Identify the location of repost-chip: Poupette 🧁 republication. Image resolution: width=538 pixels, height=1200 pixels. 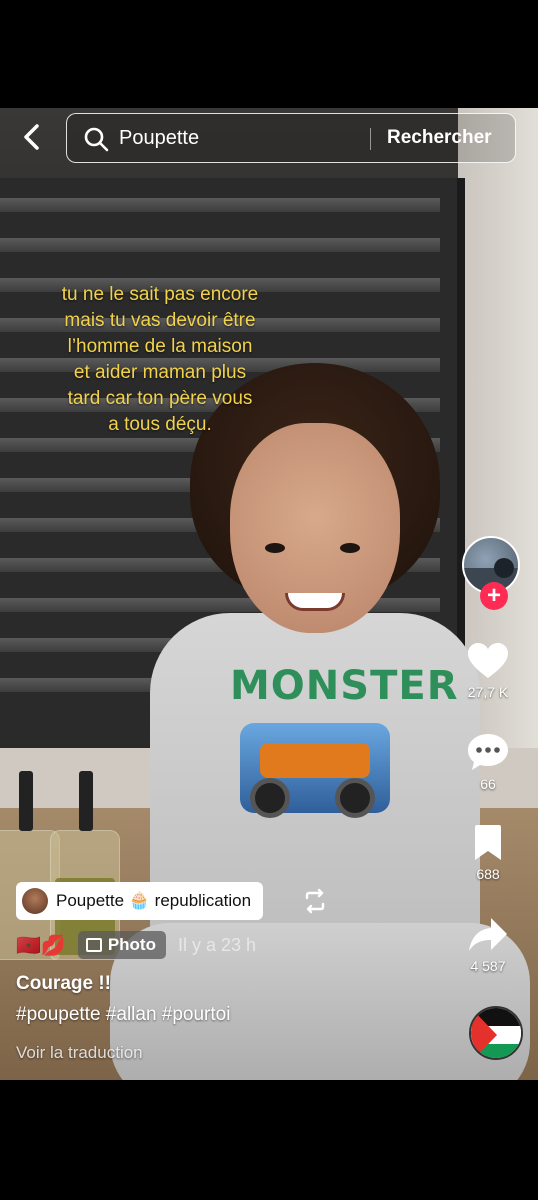
(140, 901).